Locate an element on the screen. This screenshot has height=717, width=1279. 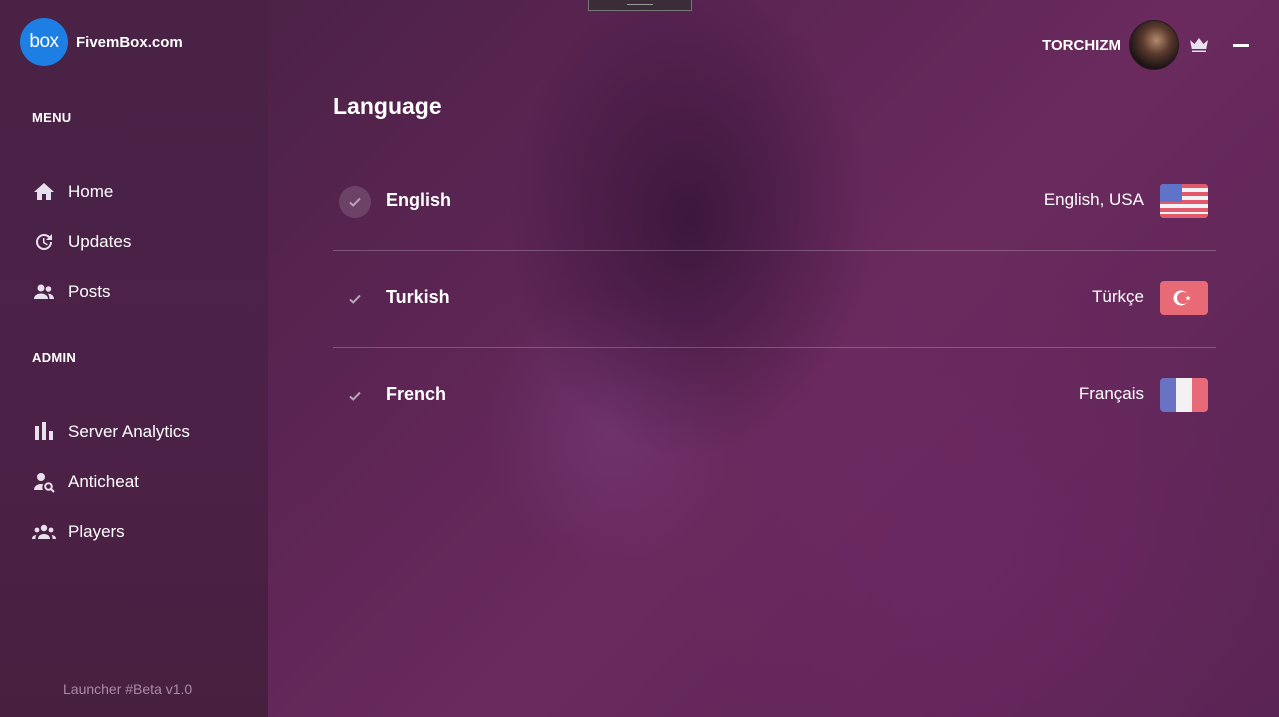
box-logo-icon: box is located at coordinates (44, 42).